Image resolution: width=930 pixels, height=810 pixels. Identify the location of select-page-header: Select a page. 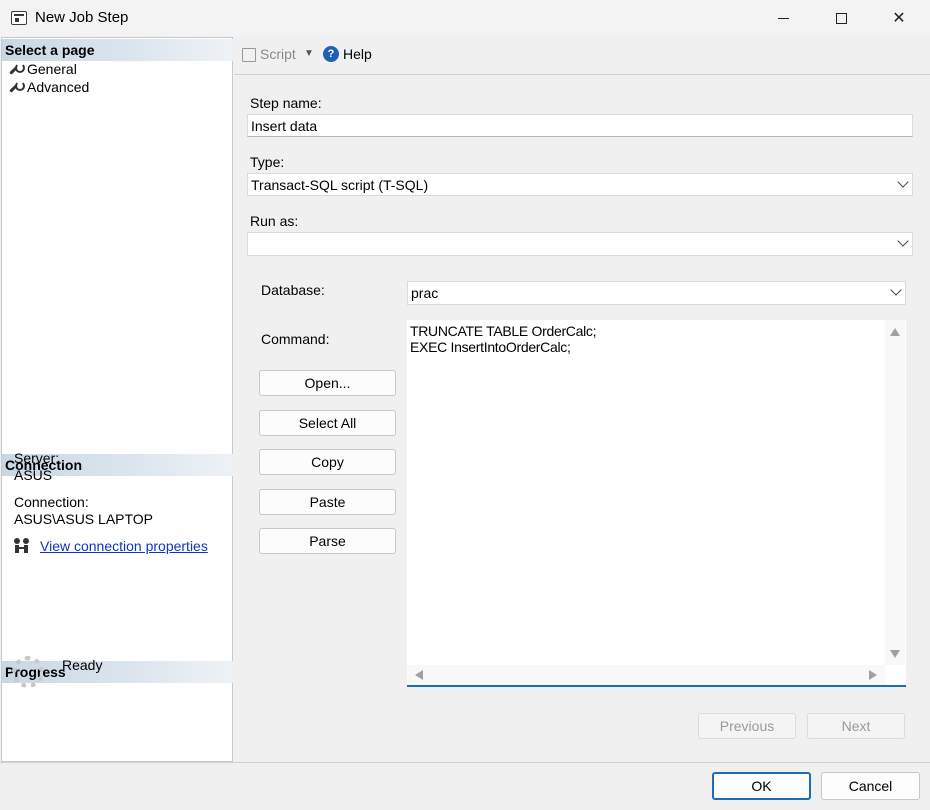
(117, 50).